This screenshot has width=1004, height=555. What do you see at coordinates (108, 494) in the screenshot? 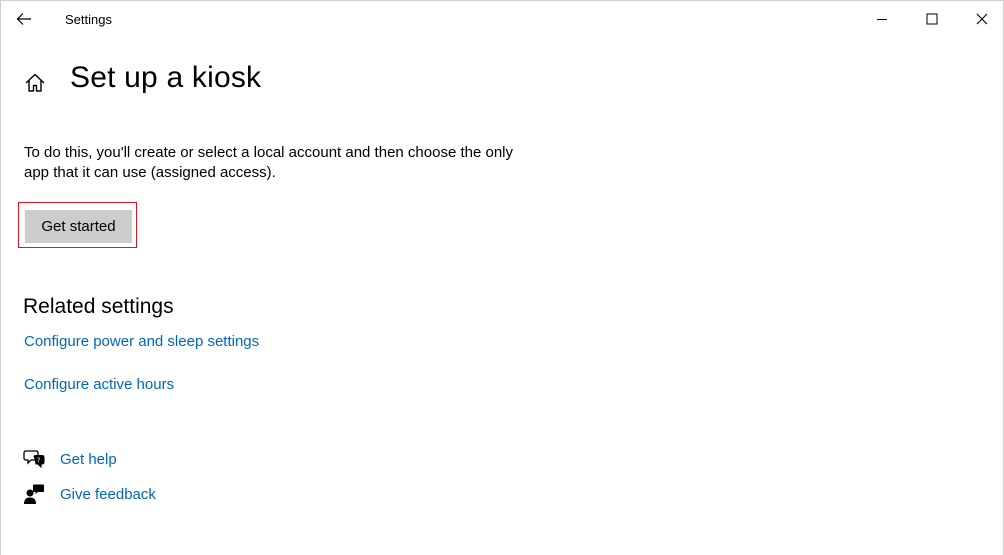
I see `give-feedback-link: Give feedback` at bounding box center [108, 494].